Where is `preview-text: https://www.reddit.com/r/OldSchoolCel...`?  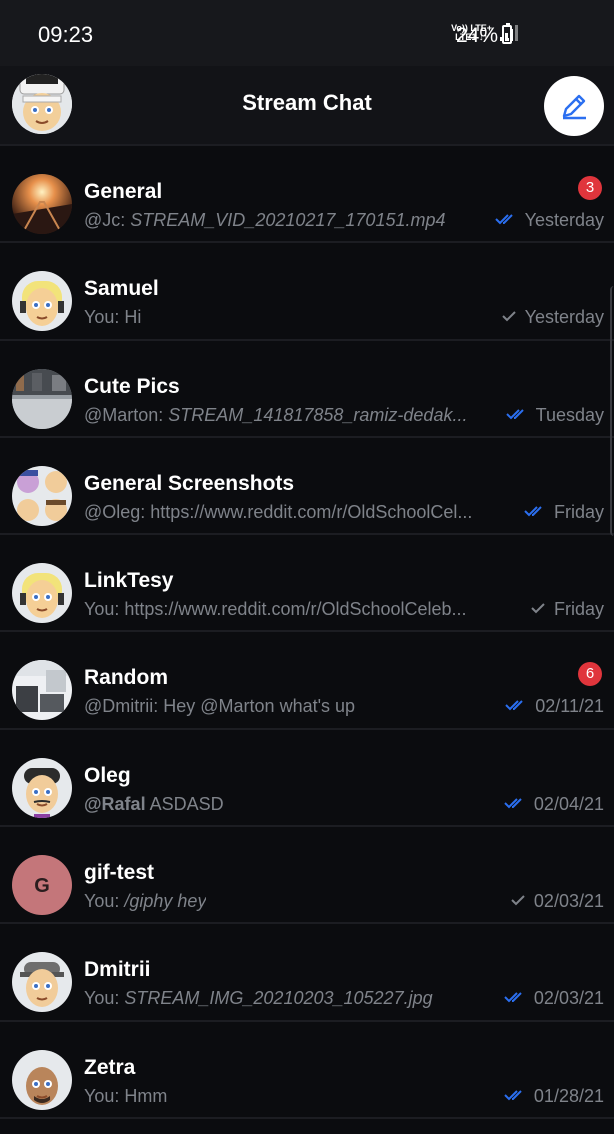
preview-text: https://www.reddit.com/r/OldSchoolCel... is located at coordinates (311, 511).